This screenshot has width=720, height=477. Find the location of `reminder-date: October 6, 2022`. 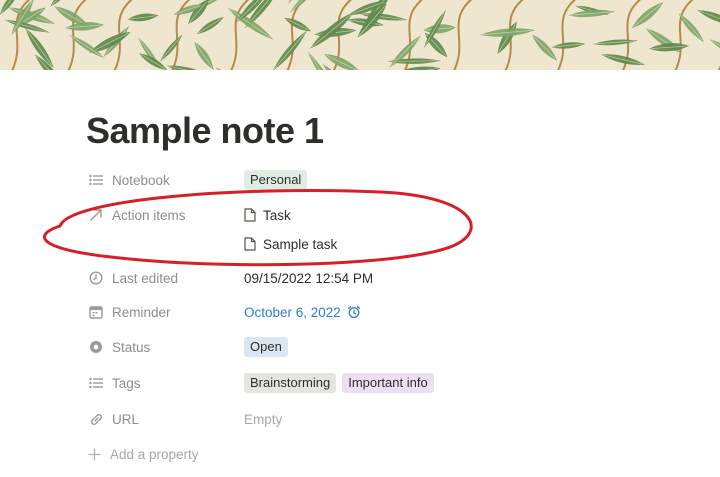

reminder-date: October 6, 2022 is located at coordinates (292, 312).